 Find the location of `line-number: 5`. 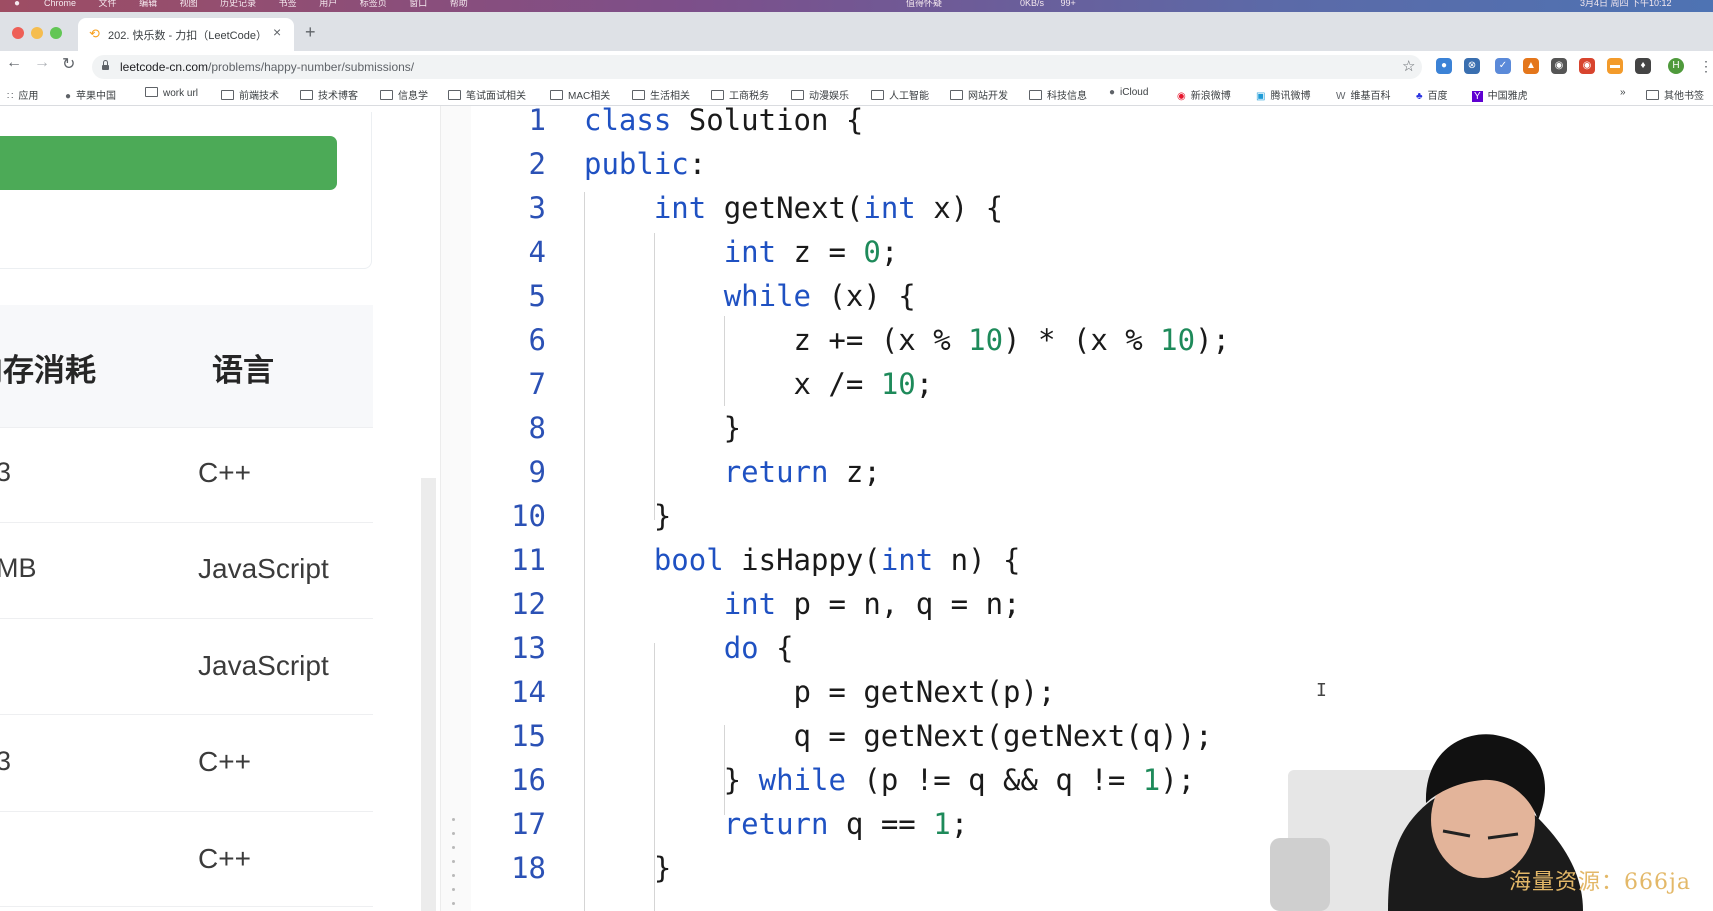

line-number: 5 is located at coordinates (537, 296).